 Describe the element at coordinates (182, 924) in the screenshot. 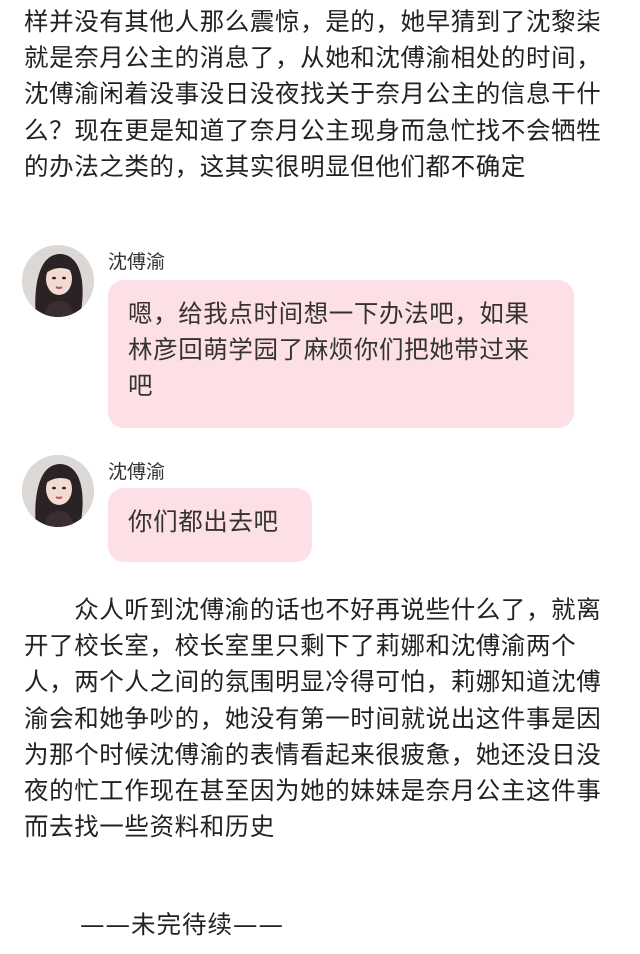

I see `to-be-continued-text: ——未完待续——` at that location.